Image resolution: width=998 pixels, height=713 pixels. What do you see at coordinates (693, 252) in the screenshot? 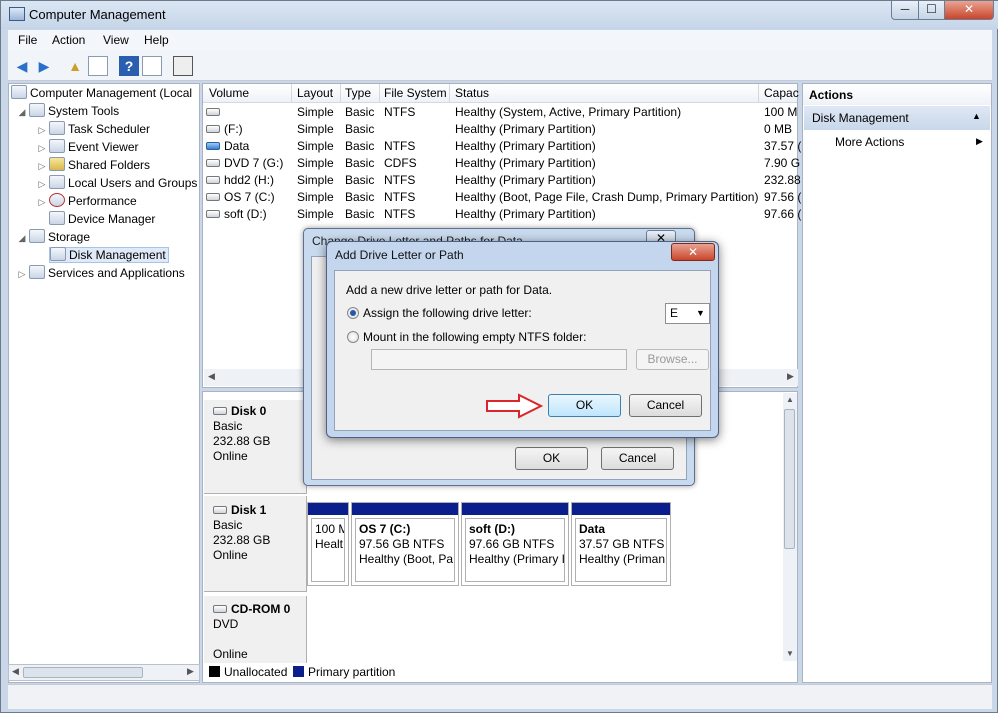
I see `dialog-close-button: ✕` at bounding box center [693, 252].